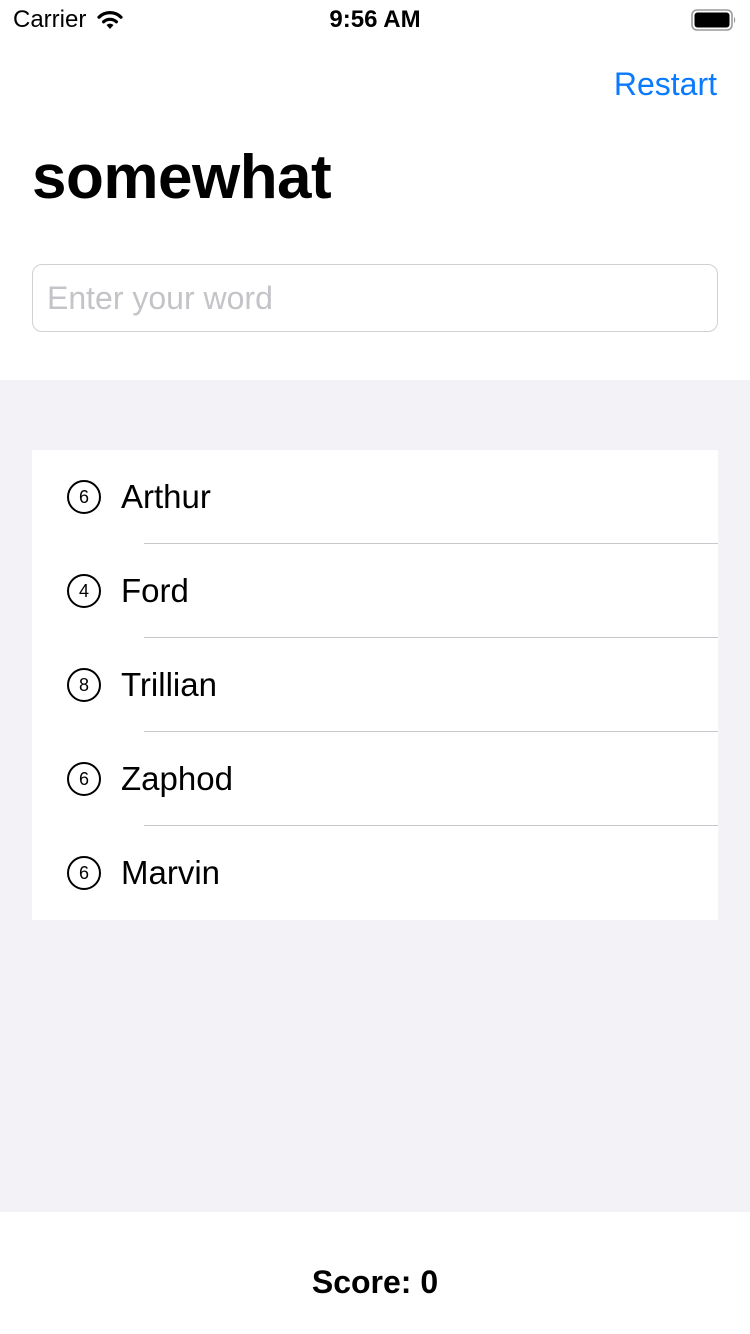 The width and height of the screenshot is (750, 1334). What do you see at coordinates (182, 177) in the screenshot?
I see `page-title: somewhat` at bounding box center [182, 177].